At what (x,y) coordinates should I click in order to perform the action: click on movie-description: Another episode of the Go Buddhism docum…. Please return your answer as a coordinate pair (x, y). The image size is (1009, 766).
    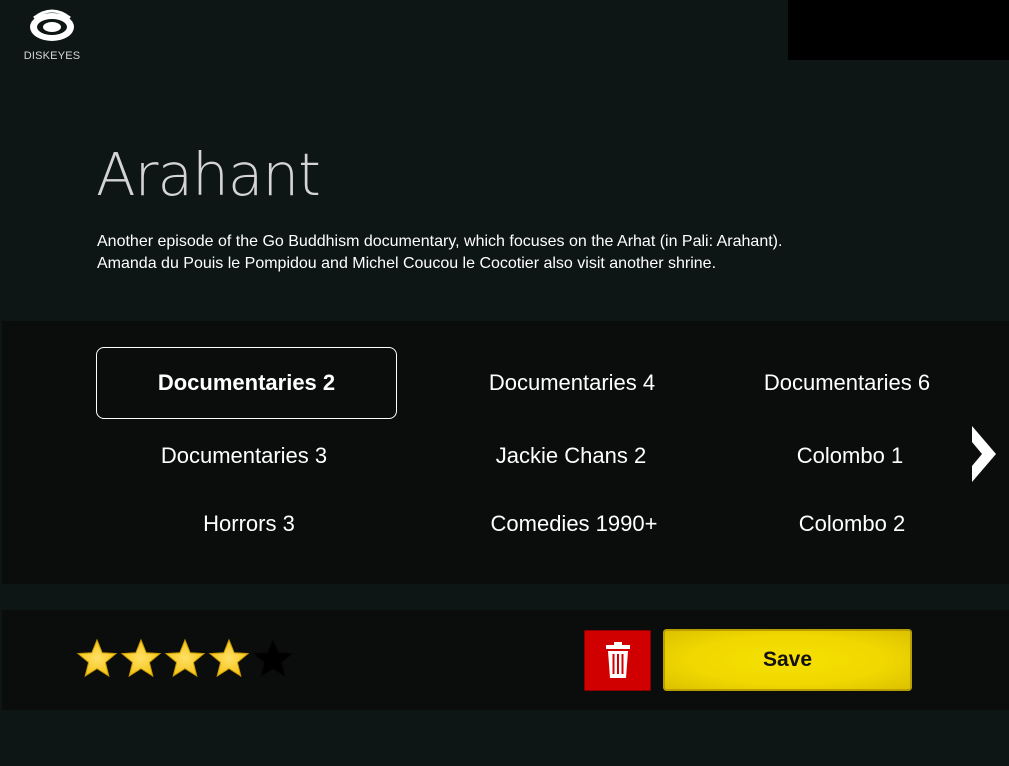
    Looking at the image, I should click on (507, 253).